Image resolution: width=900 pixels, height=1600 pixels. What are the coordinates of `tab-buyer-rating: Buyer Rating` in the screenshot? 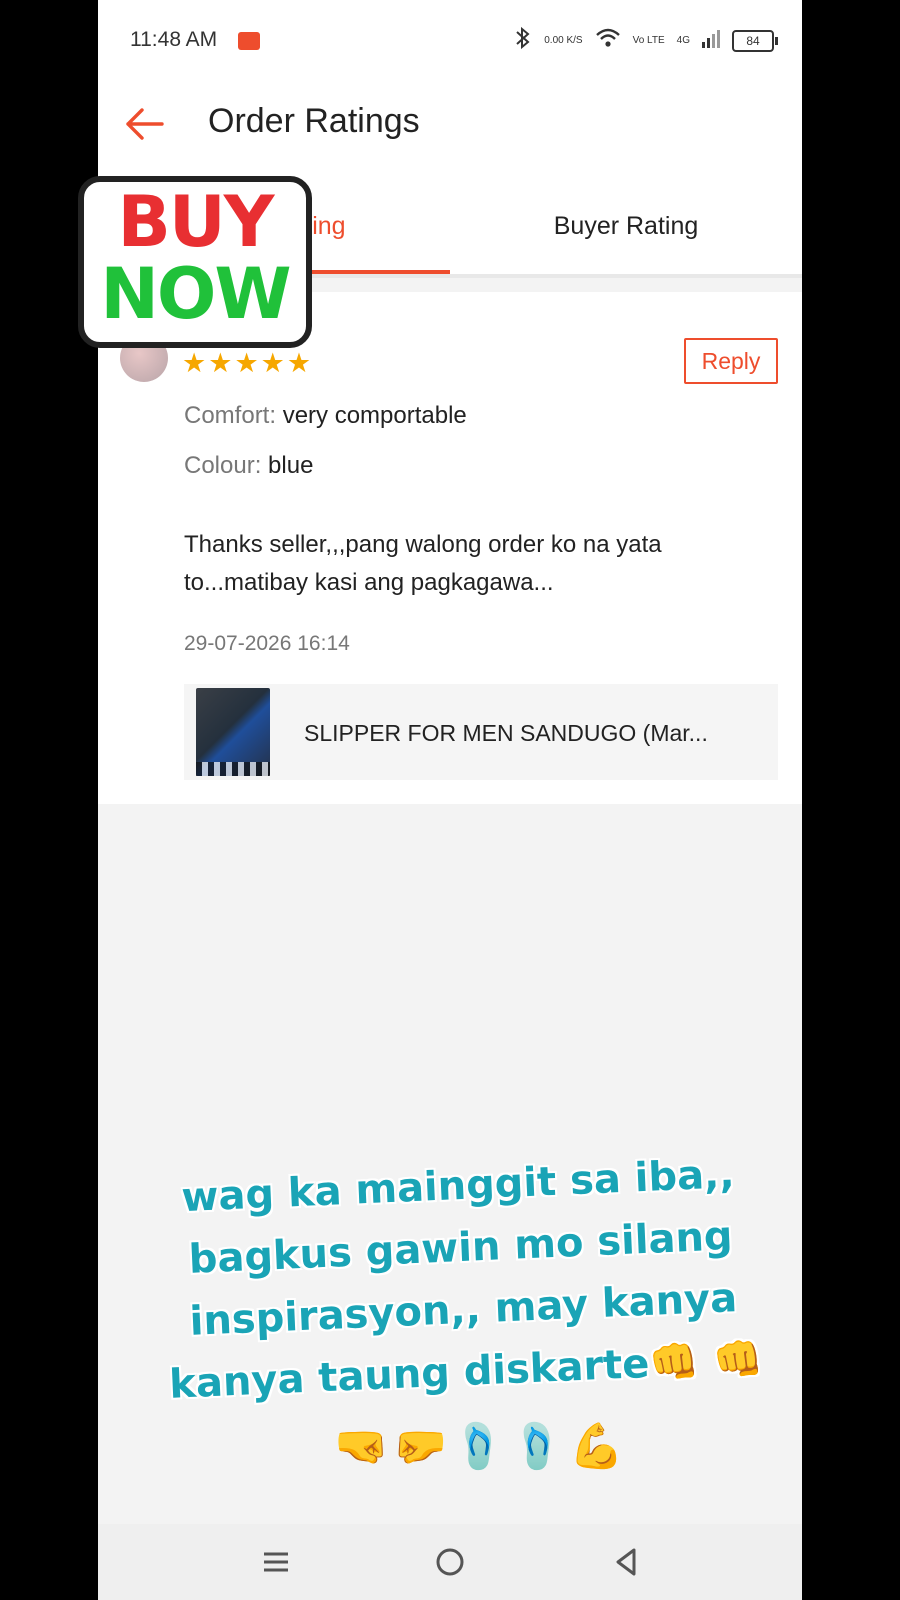 It's located at (626, 226).